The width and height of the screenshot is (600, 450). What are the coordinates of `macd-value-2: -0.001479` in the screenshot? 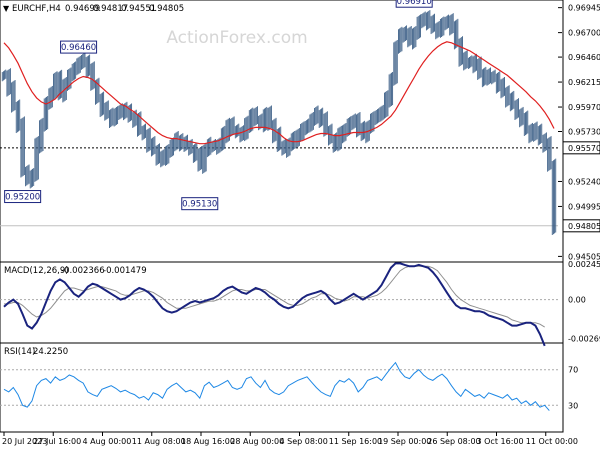 It's located at (125, 271).